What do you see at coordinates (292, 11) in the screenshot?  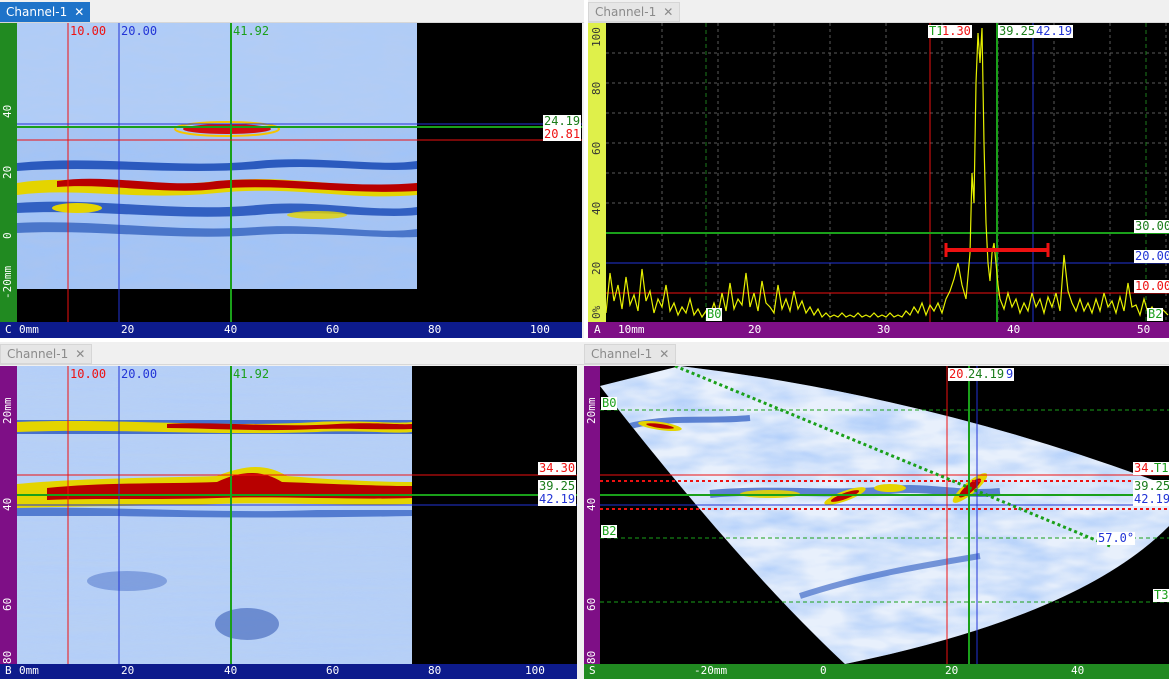 I see `c-scan-tabbar: Channel-1 ✕` at bounding box center [292, 11].